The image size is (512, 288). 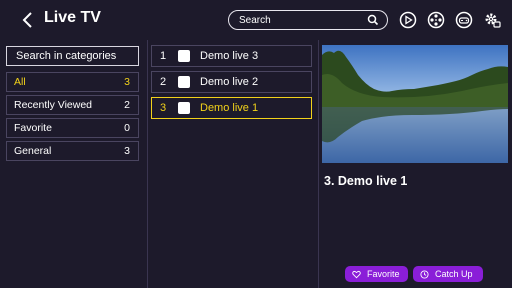 I want to click on channel-number: 3, so click(x=163, y=108).